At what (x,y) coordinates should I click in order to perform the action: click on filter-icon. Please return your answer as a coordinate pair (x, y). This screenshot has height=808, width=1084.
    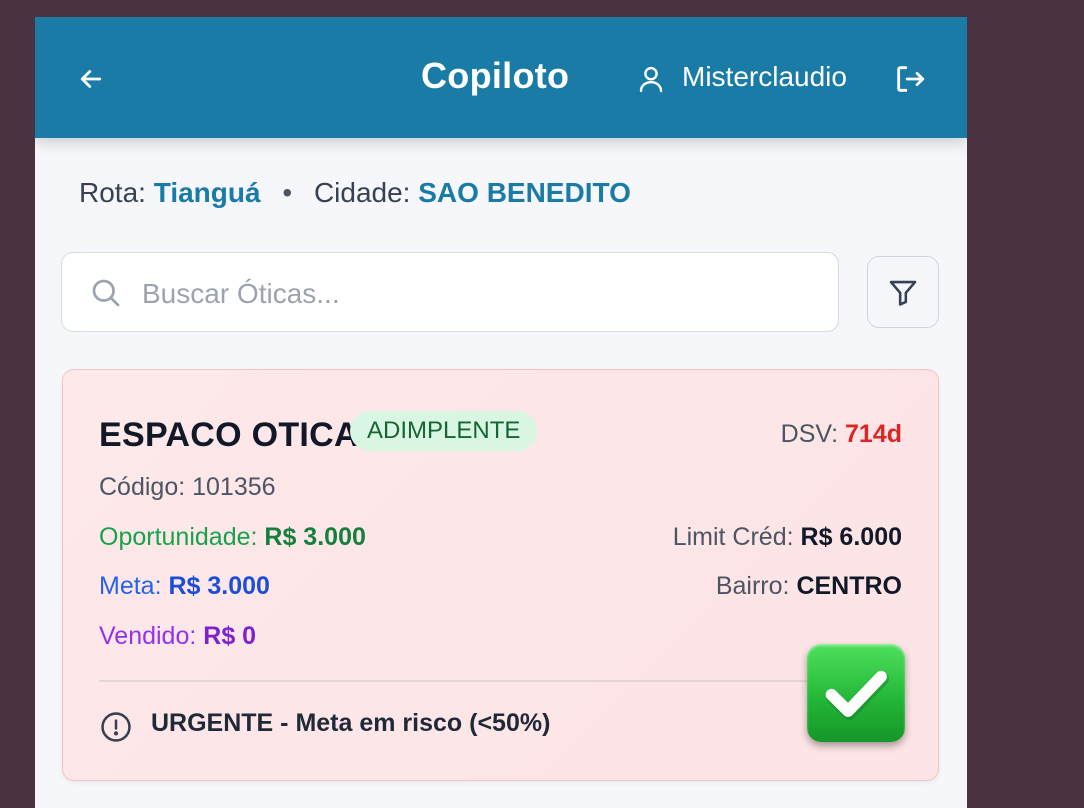
    Looking at the image, I should click on (903, 293).